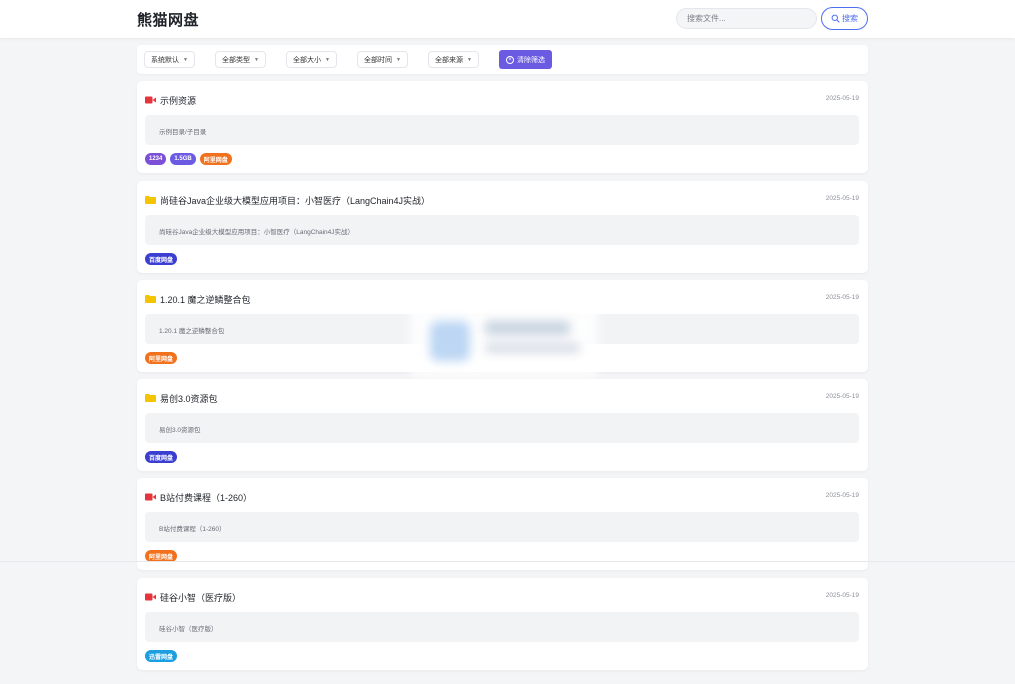  I want to click on source-filter-label: 全部来源, so click(449, 60).